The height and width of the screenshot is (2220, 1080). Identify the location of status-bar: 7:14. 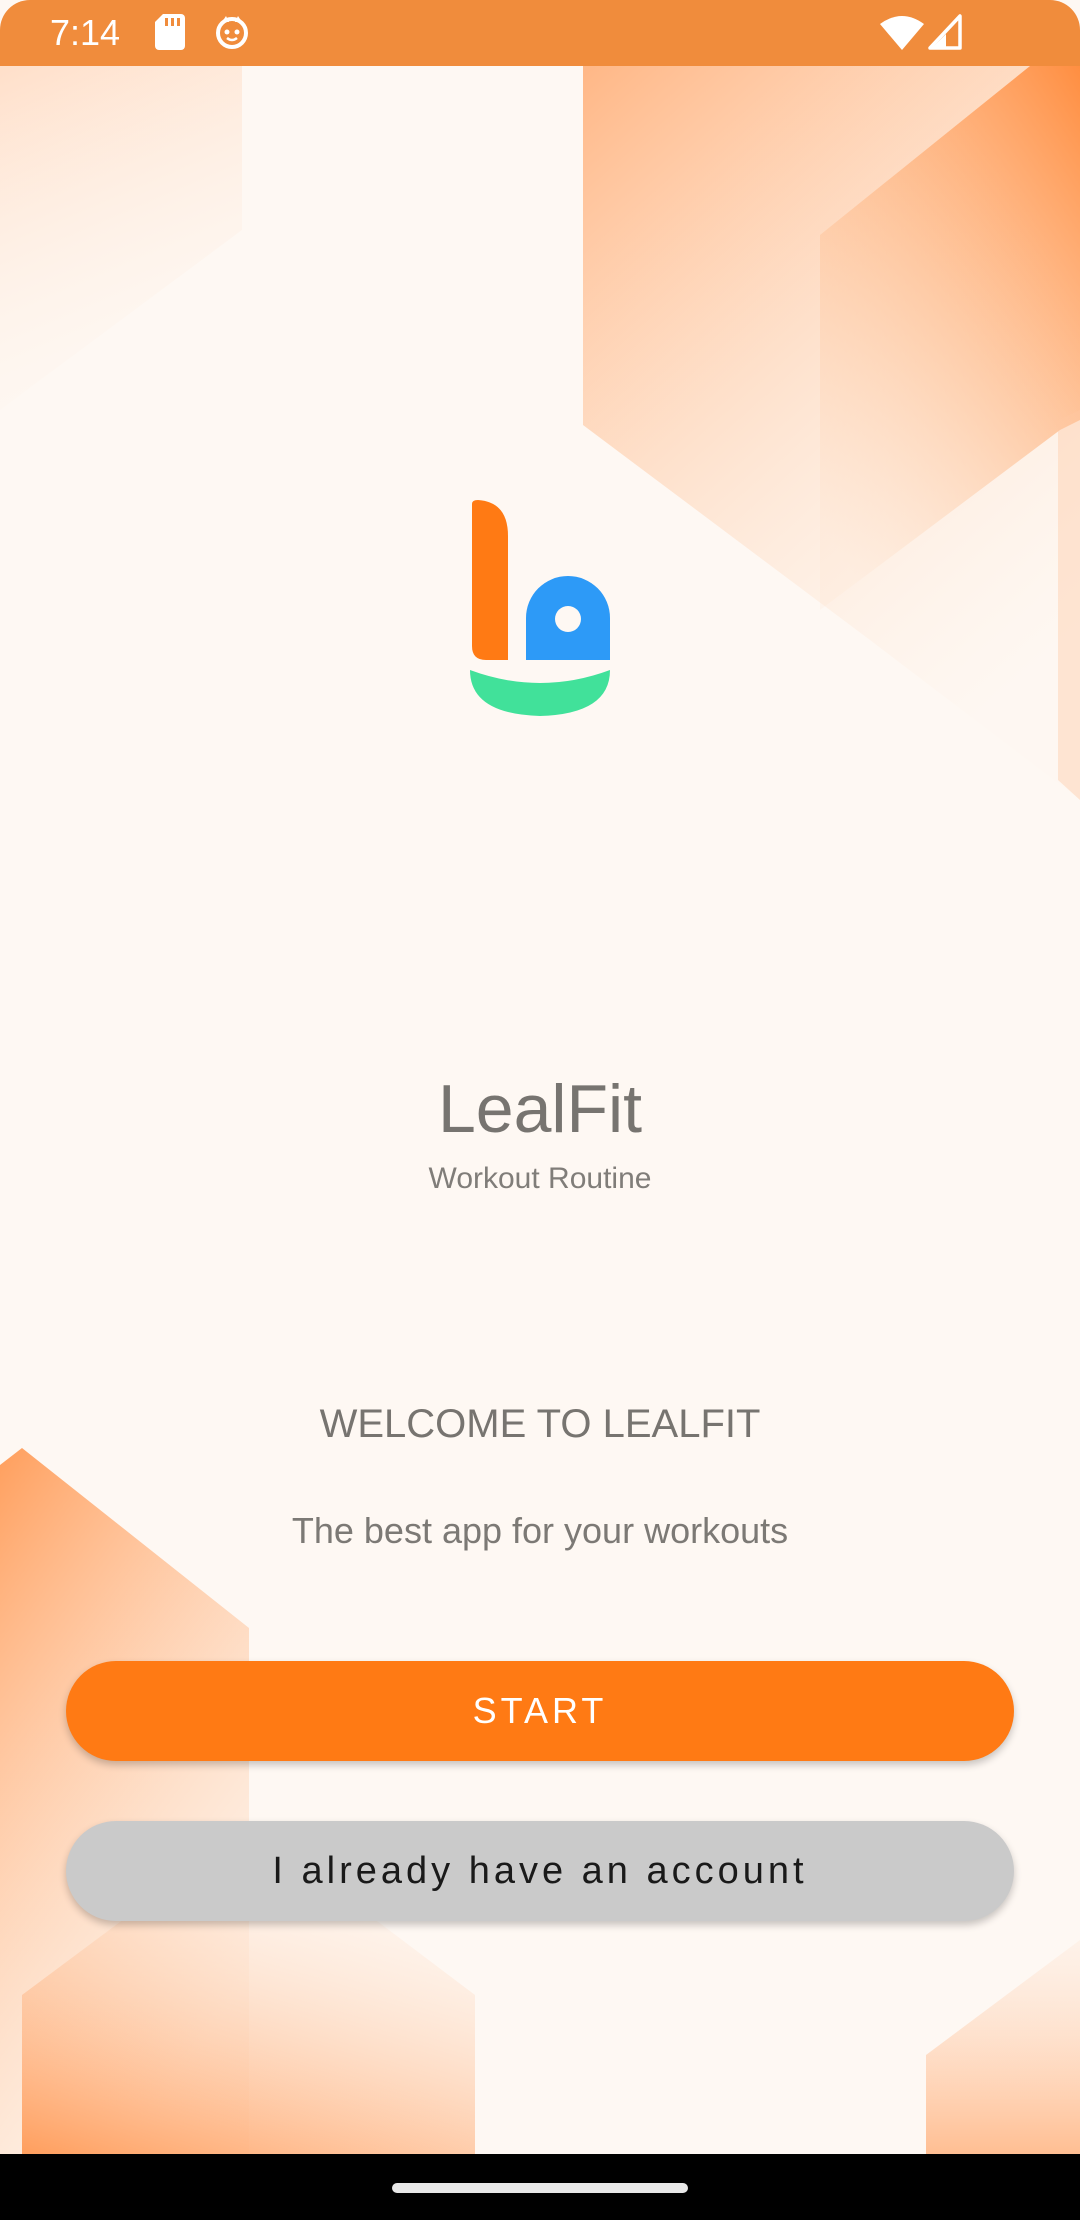
(540, 33).